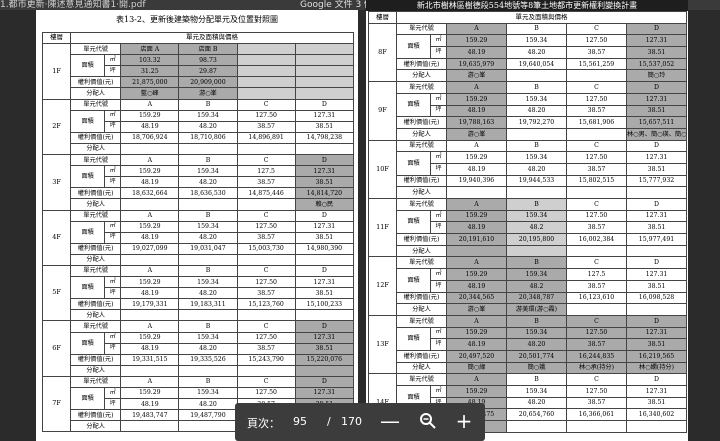 The image size is (720, 441). I want to click on unit-owner: 簡○玲, so click(656, 76).